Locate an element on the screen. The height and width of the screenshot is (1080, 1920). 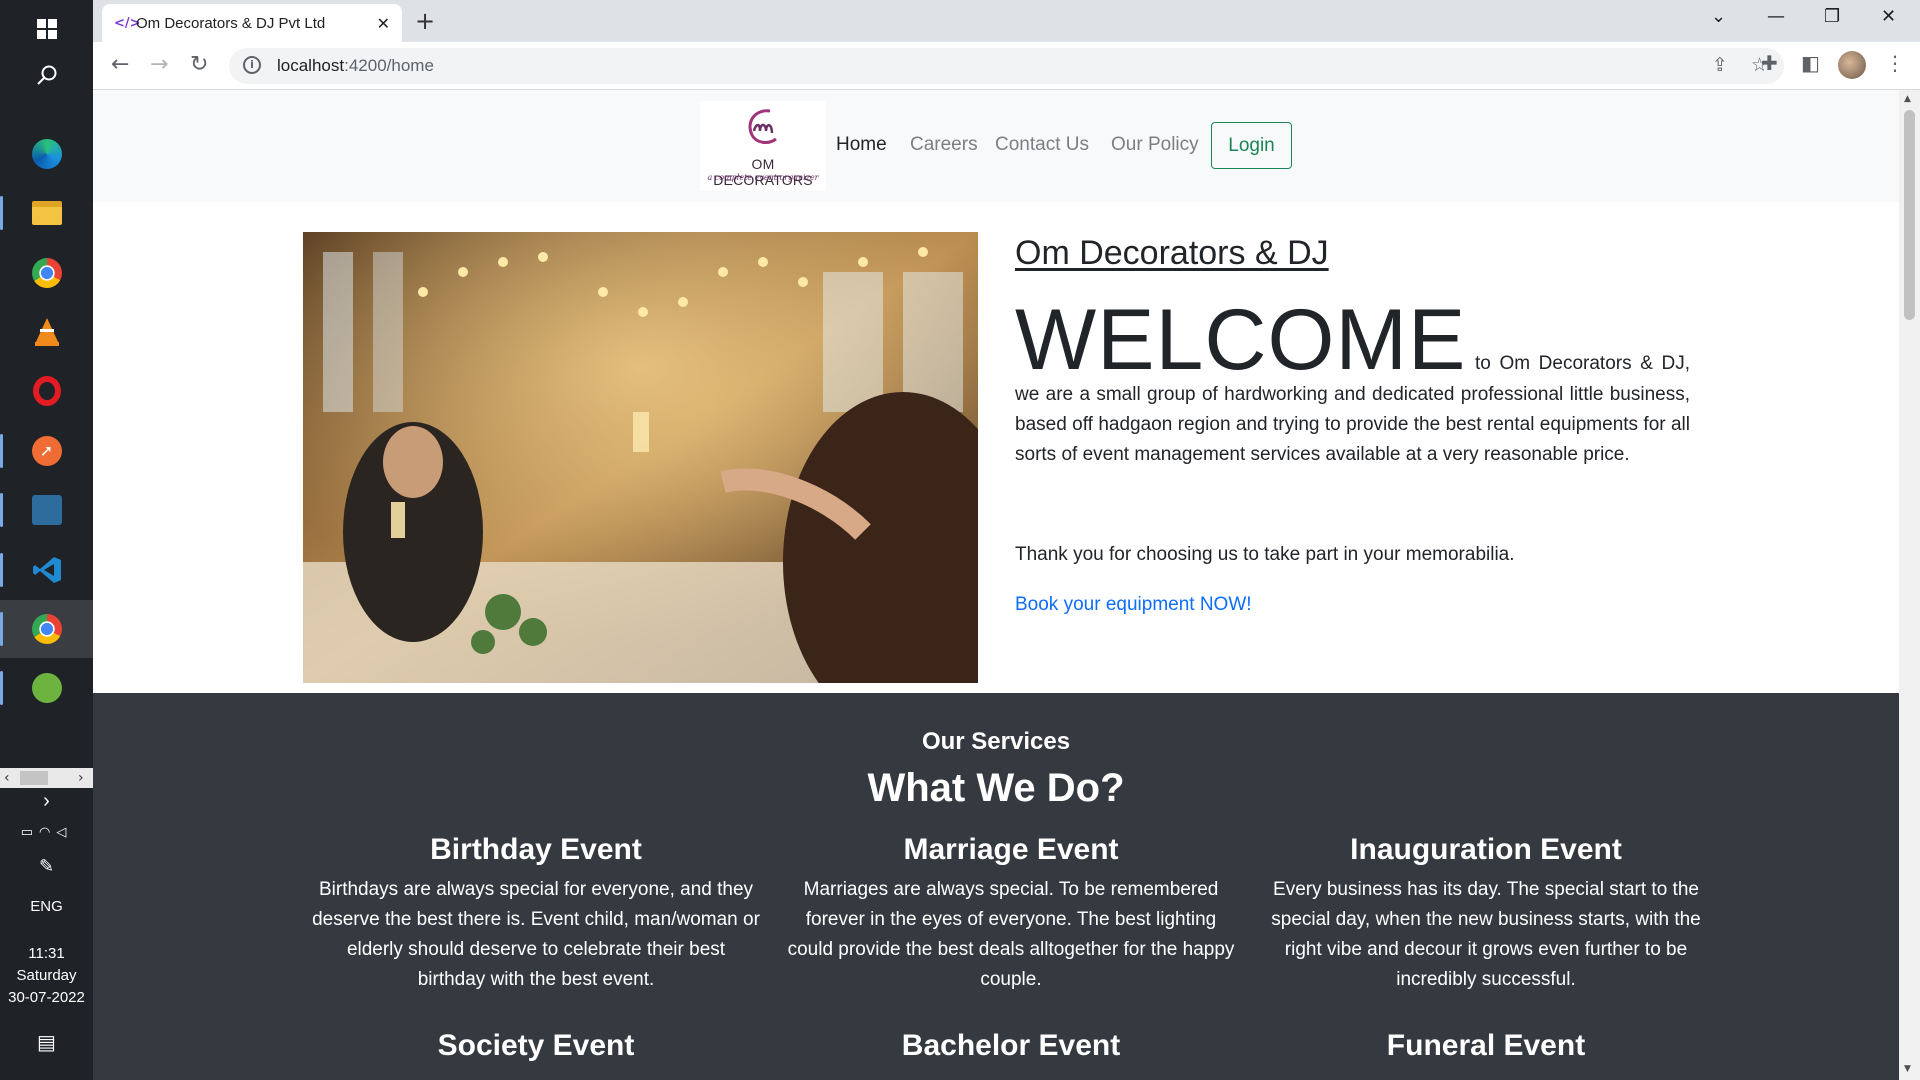
page-scrollbar: ▲ ▼ is located at coordinates (1909, 585).